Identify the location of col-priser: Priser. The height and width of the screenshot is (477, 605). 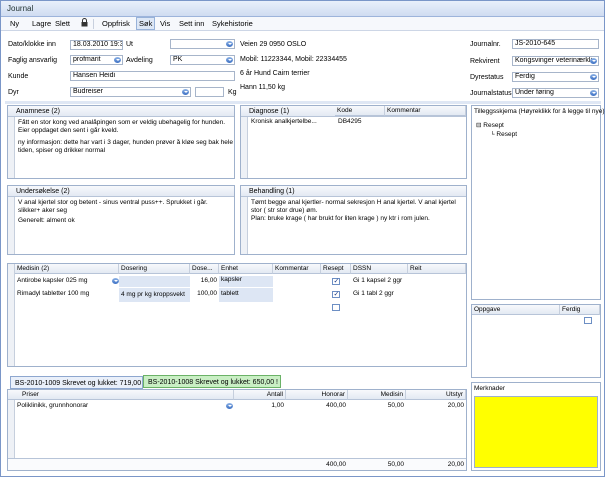
(121, 395).